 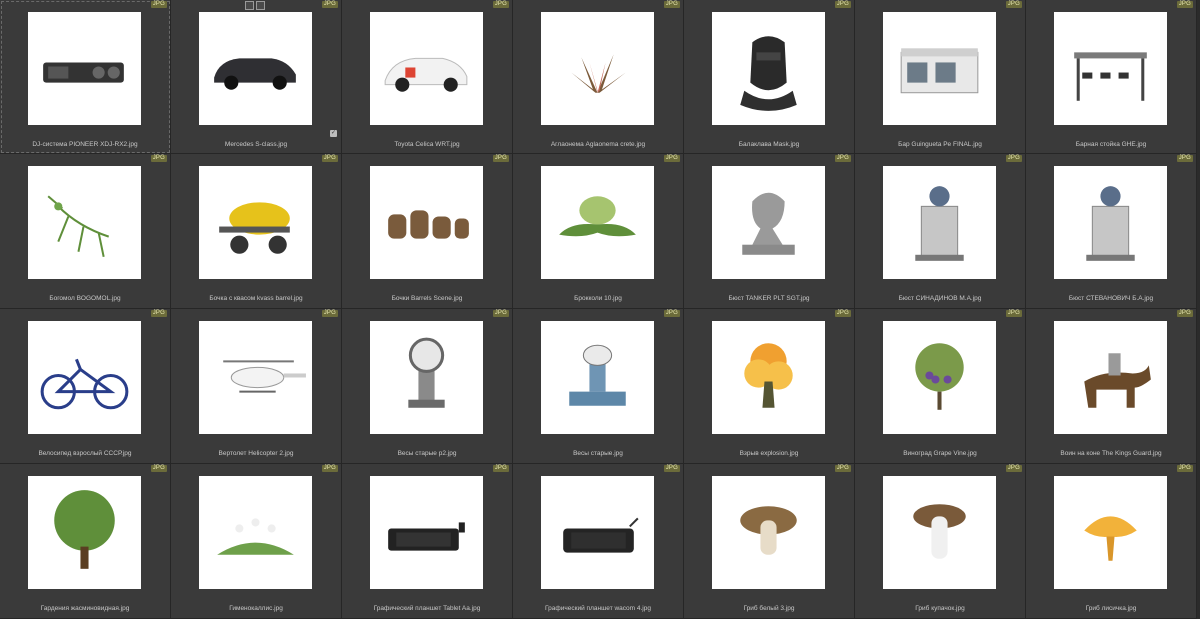 What do you see at coordinates (598, 144) in the screenshot?
I see `file-name-label: Аглаонема Aglaonema crete.jpg` at bounding box center [598, 144].